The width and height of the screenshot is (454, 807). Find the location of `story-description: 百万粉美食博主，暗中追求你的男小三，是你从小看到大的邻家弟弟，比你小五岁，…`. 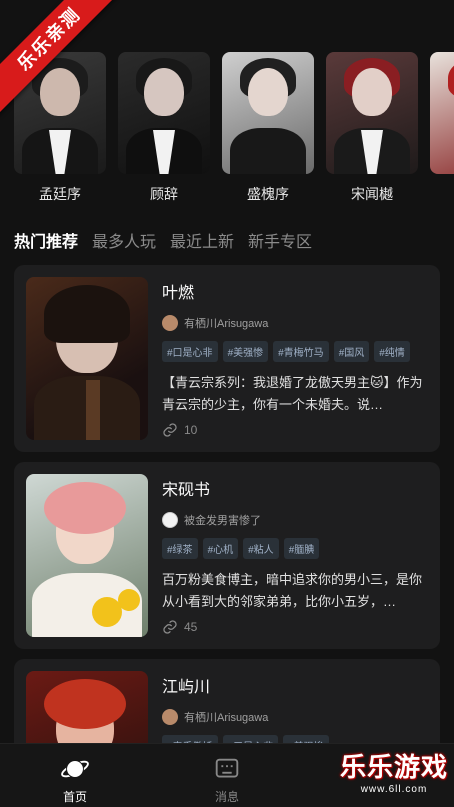

story-description: 百万粉美食博主，暗中追求你的男小三，是你从小看到大的邻家弟弟，比你小五岁，… is located at coordinates (292, 590).